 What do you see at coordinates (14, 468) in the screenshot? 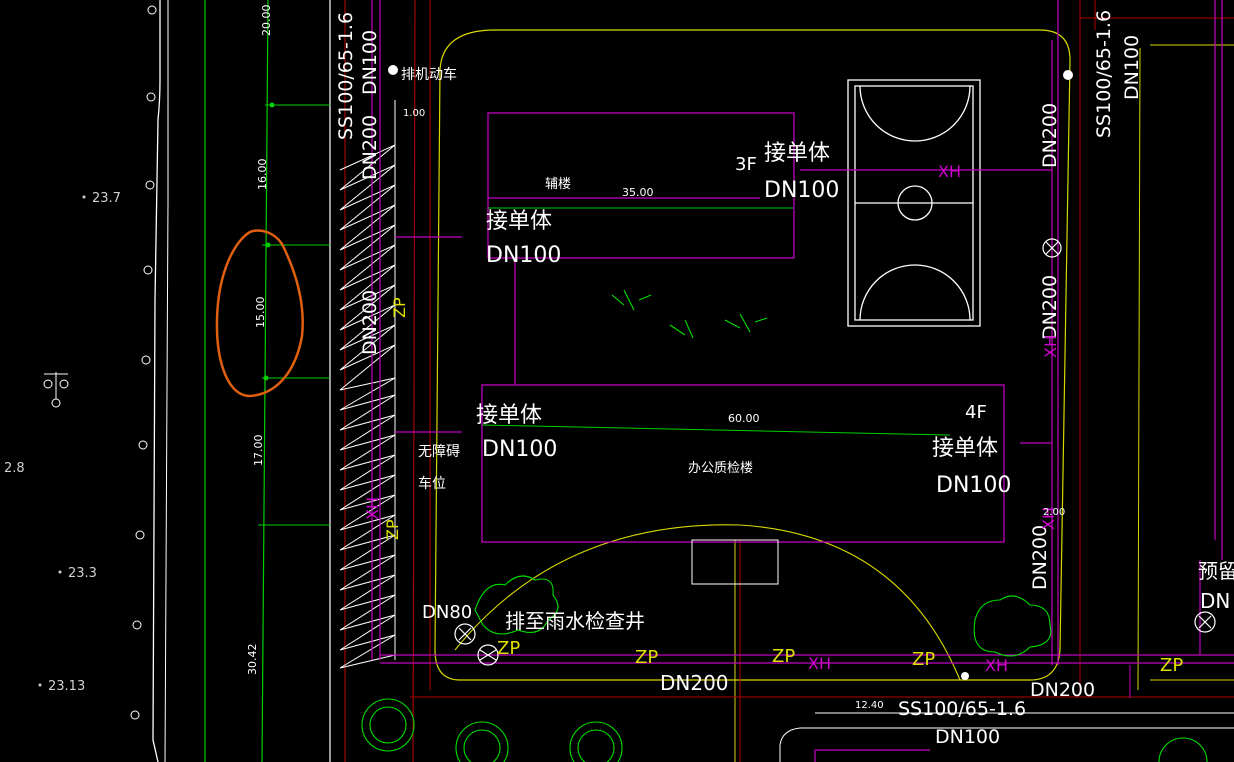
I see `elevation-label: 2.8` at bounding box center [14, 468].